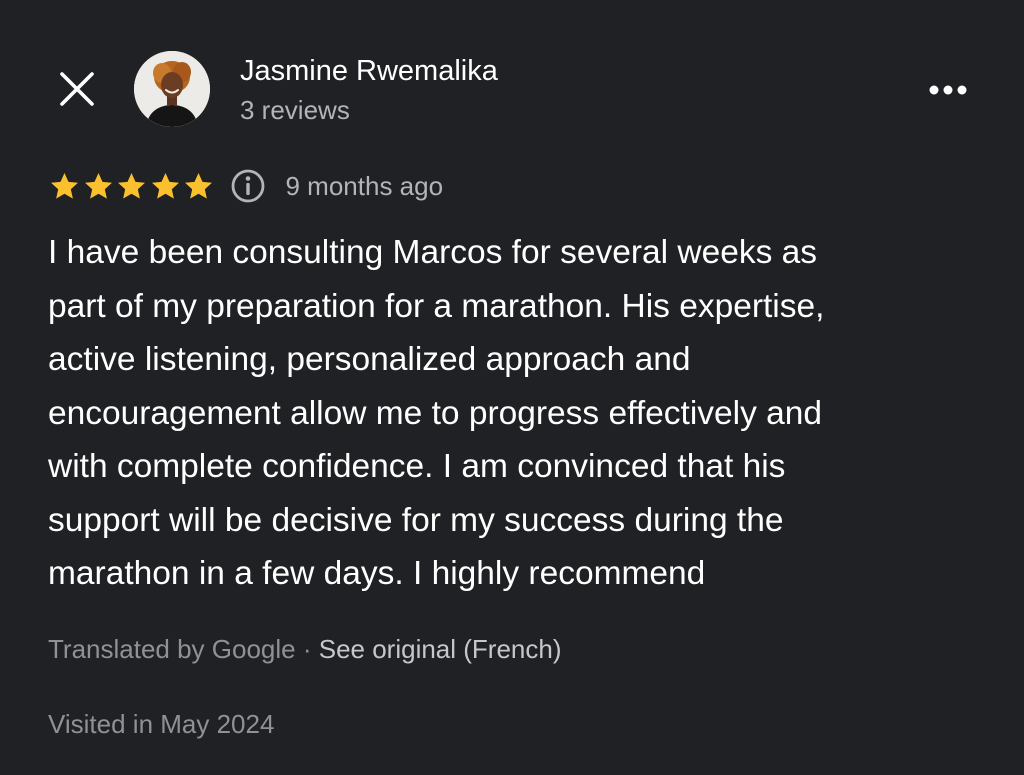  I want to click on avatar, so click(172, 89).